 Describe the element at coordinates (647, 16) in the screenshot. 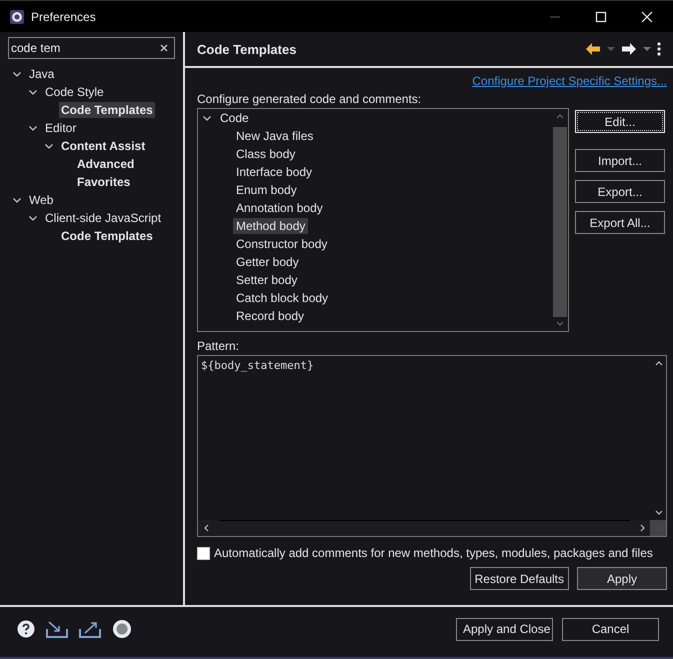

I see `close-icon` at that location.